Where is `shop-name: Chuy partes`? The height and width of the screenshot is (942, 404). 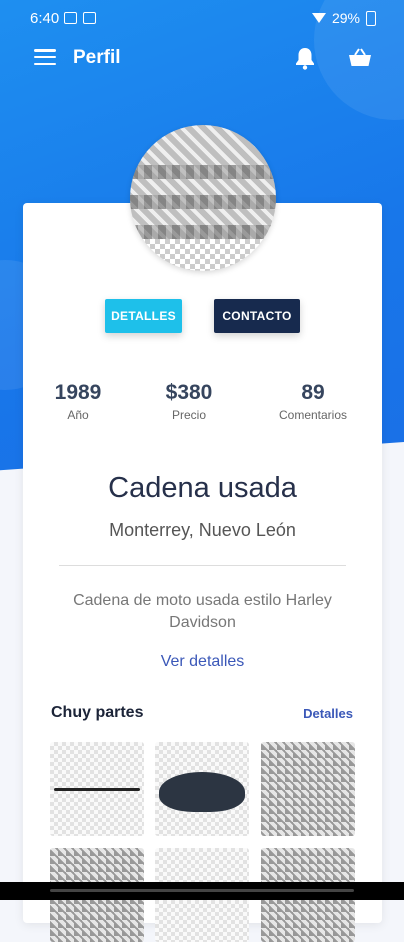
shop-name: Chuy partes is located at coordinates (97, 712).